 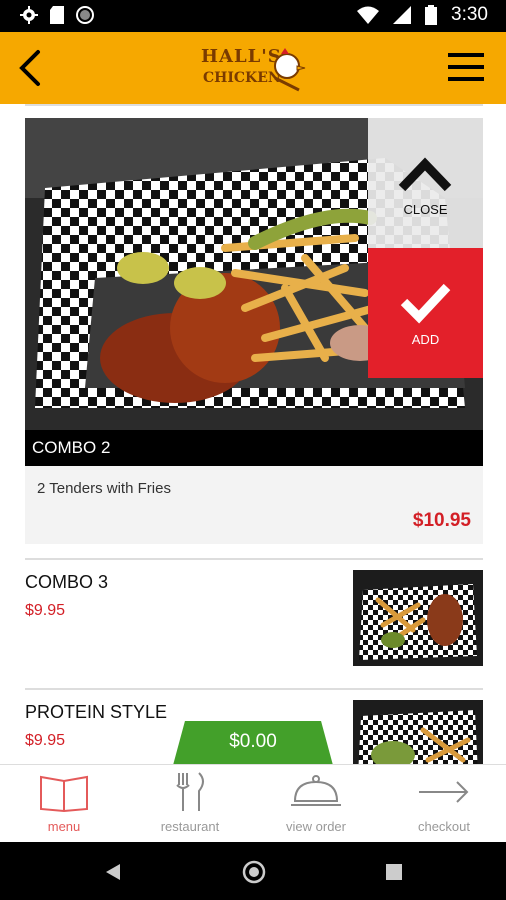 What do you see at coordinates (190, 826) in the screenshot?
I see `nav-restaurant-label: restaurant` at bounding box center [190, 826].